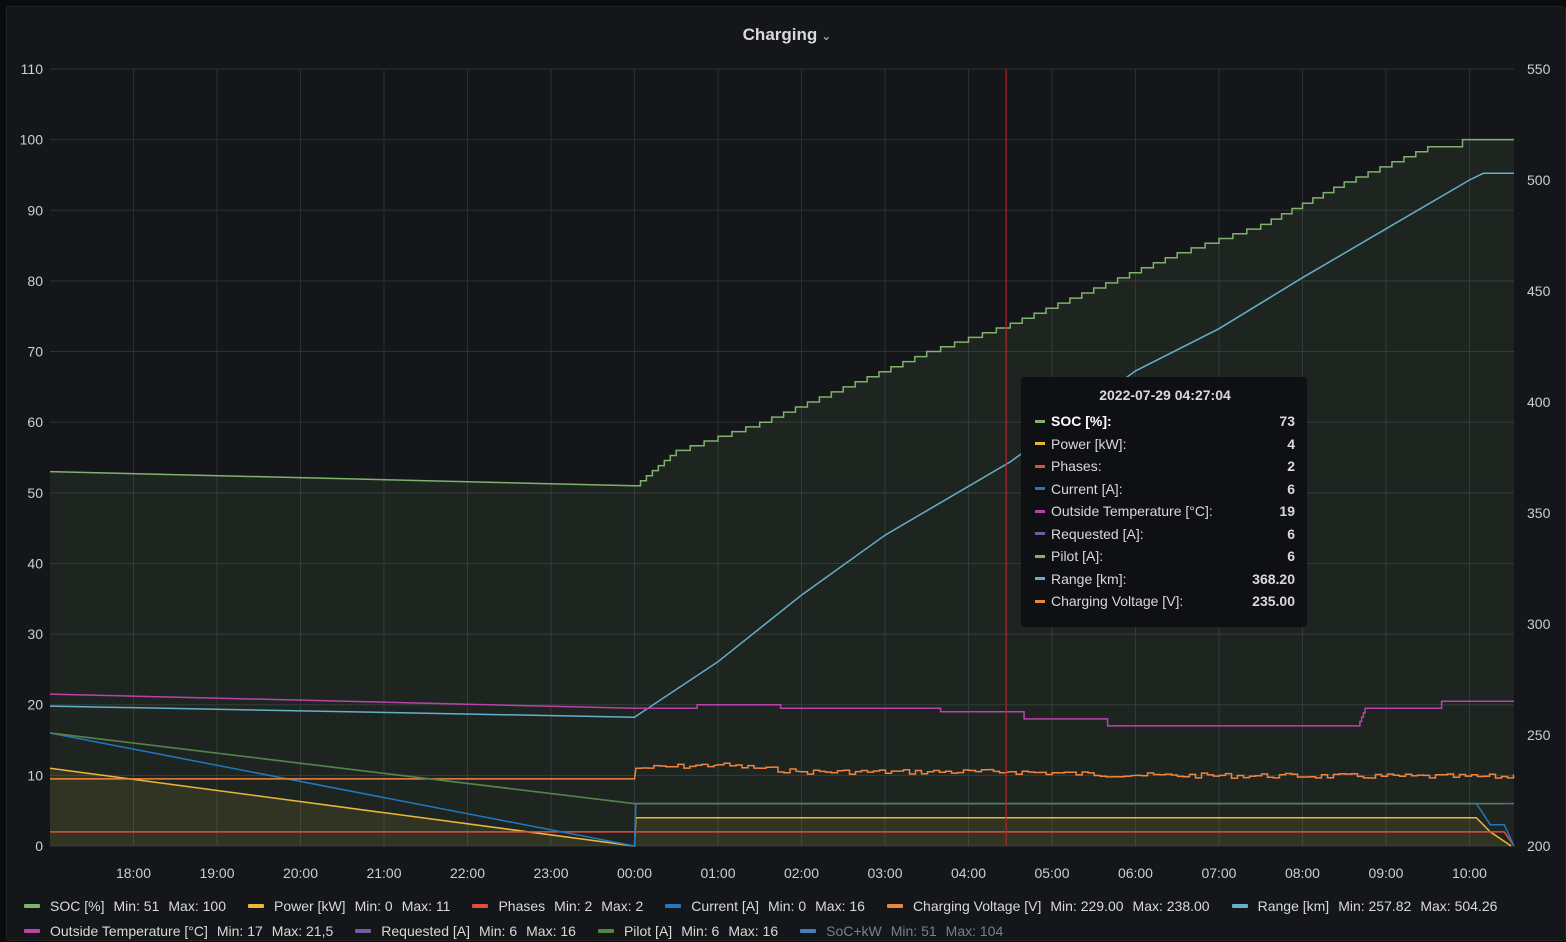  Describe the element at coordinates (1273, 578) in the screenshot. I see `tooltip-series-value: 368.20` at that location.